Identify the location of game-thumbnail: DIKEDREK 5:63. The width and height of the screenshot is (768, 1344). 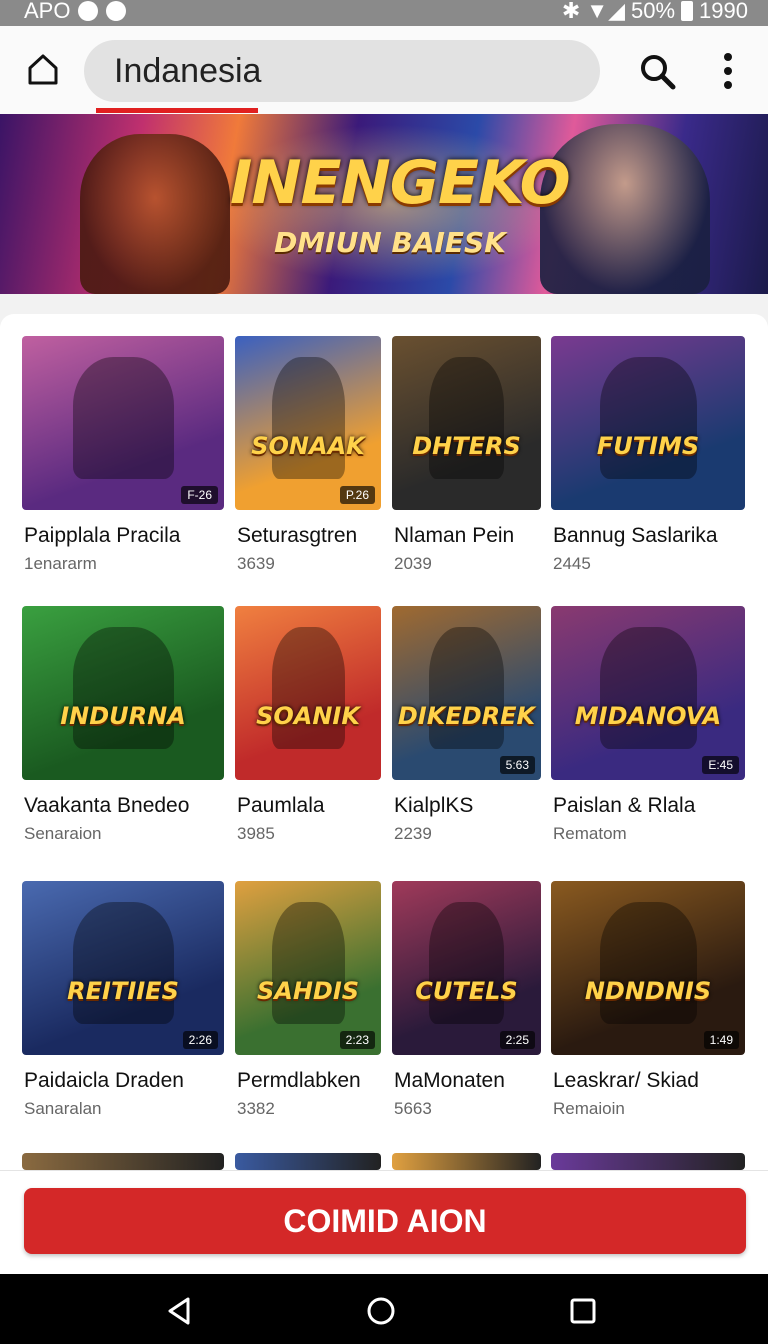
(466, 693).